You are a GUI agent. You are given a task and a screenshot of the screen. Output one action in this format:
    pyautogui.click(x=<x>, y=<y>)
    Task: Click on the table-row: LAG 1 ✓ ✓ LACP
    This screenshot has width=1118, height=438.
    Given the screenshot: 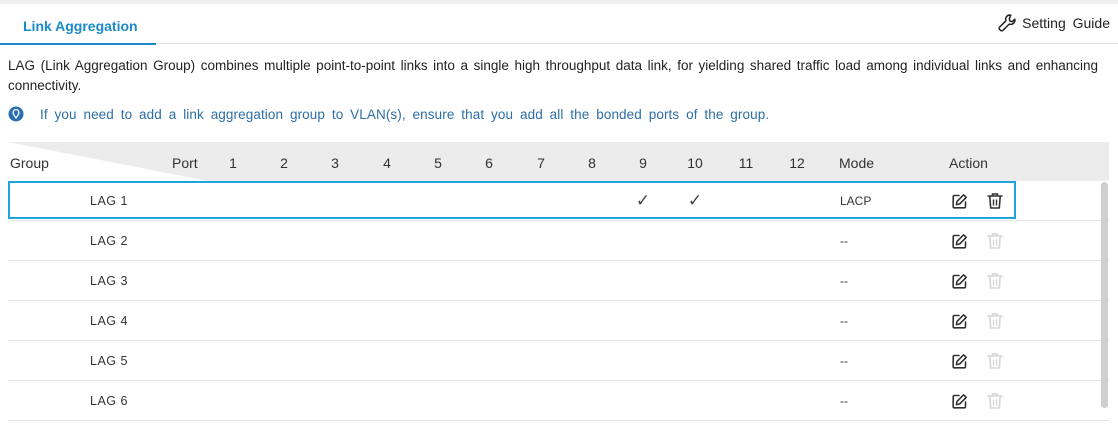 What is the action you would take?
    pyautogui.click(x=558, y=201)
    